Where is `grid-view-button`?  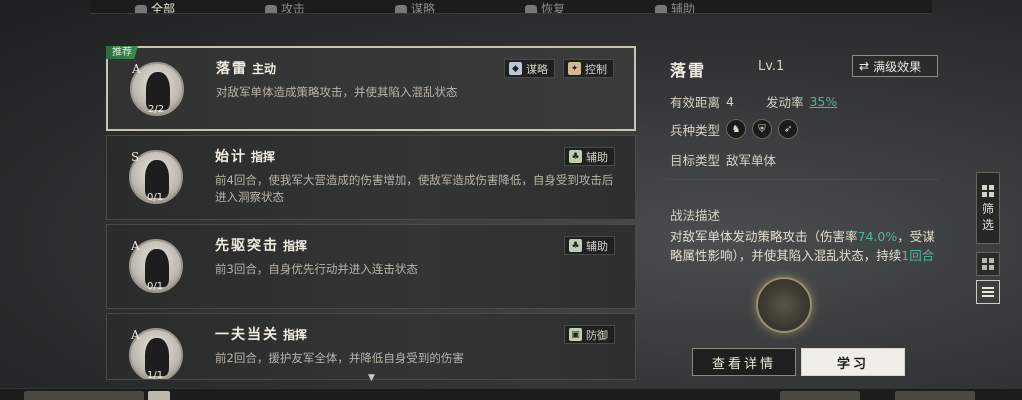 grid-view-button is located at coordinates (988, 264).